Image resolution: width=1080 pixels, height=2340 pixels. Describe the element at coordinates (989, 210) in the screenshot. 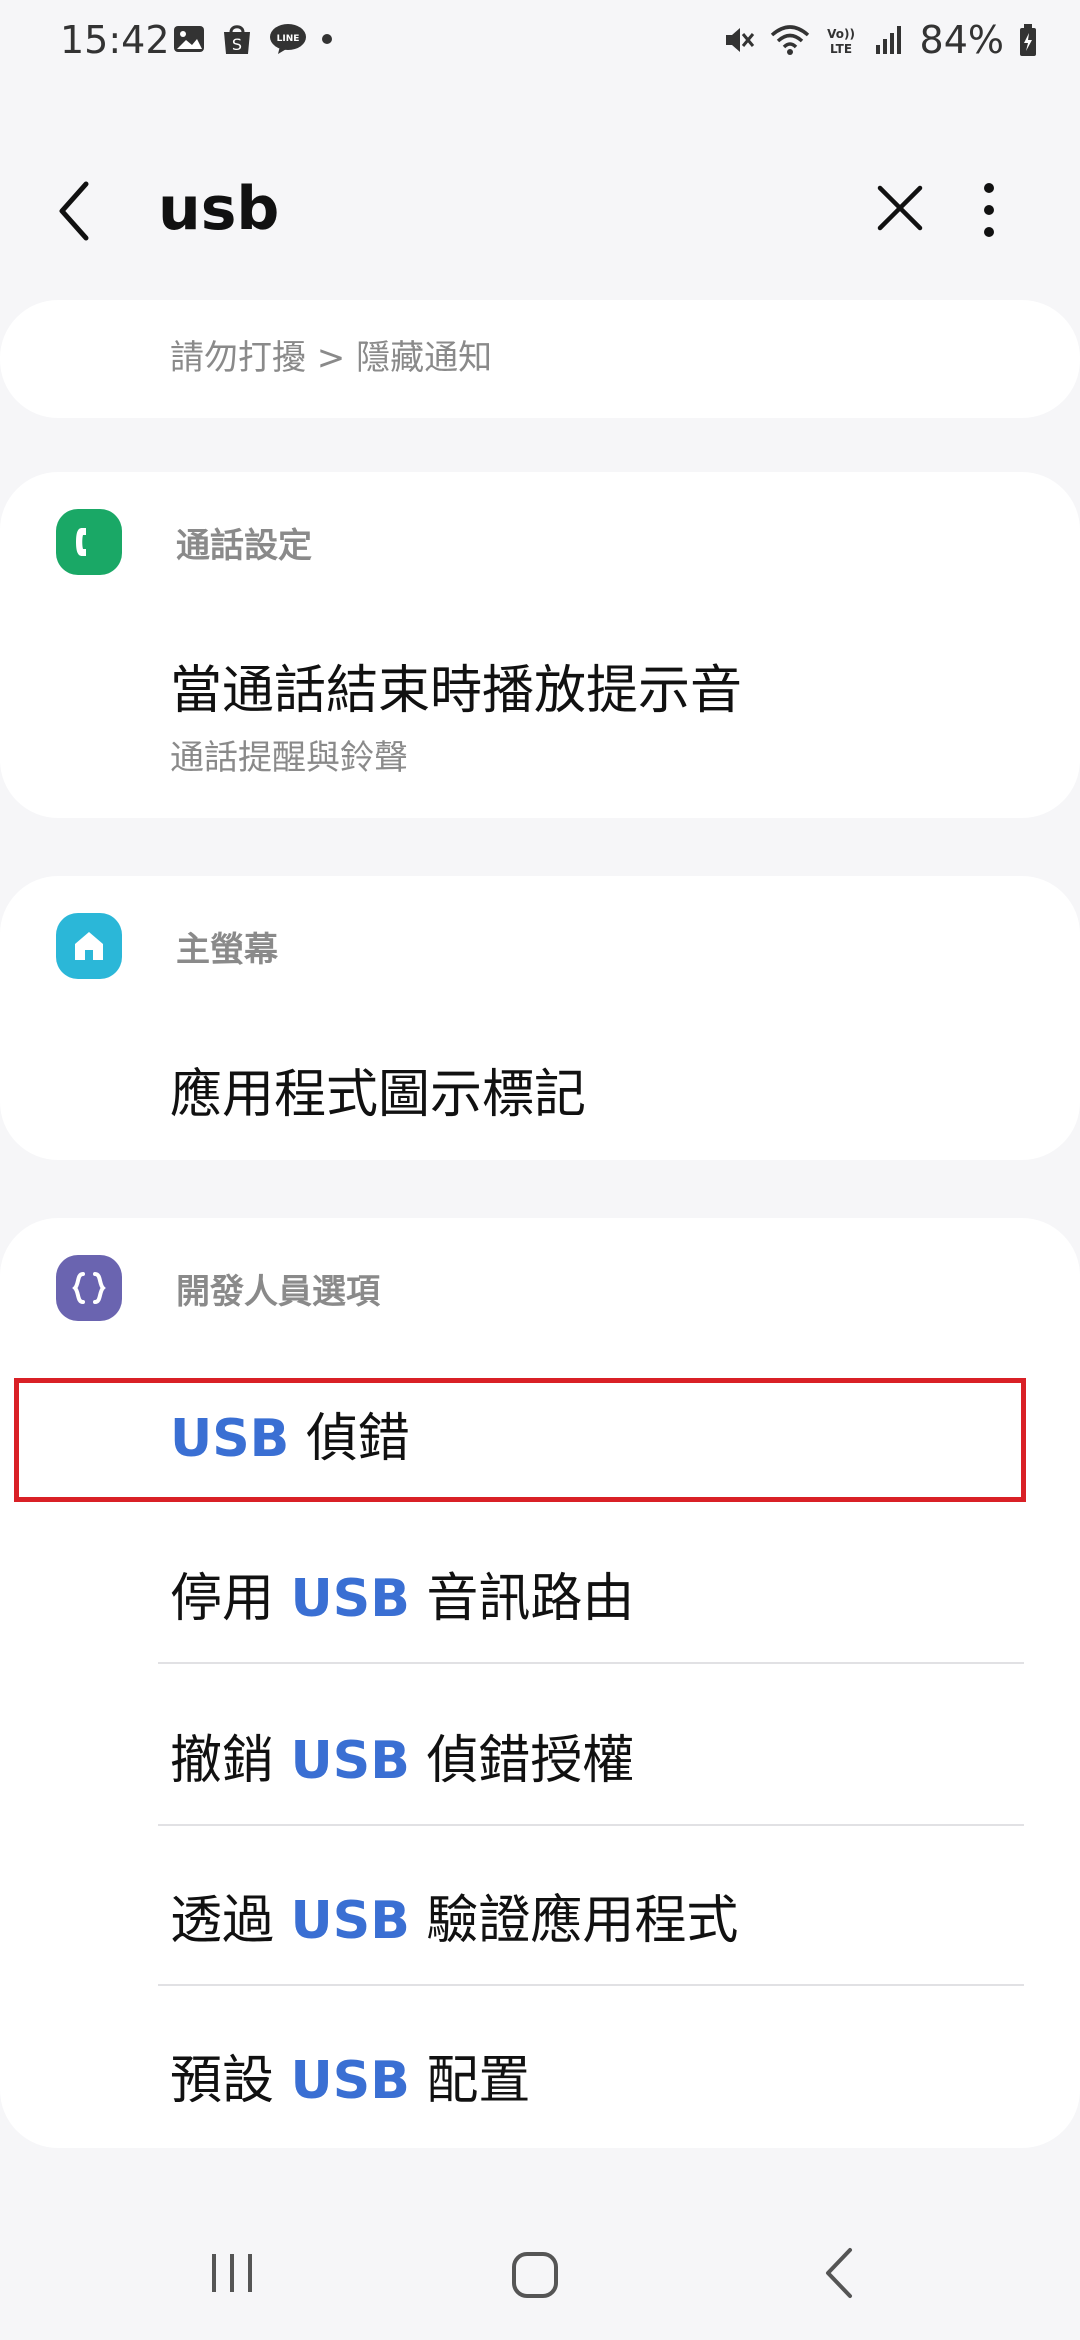

I see `more-options-icon` at that location.